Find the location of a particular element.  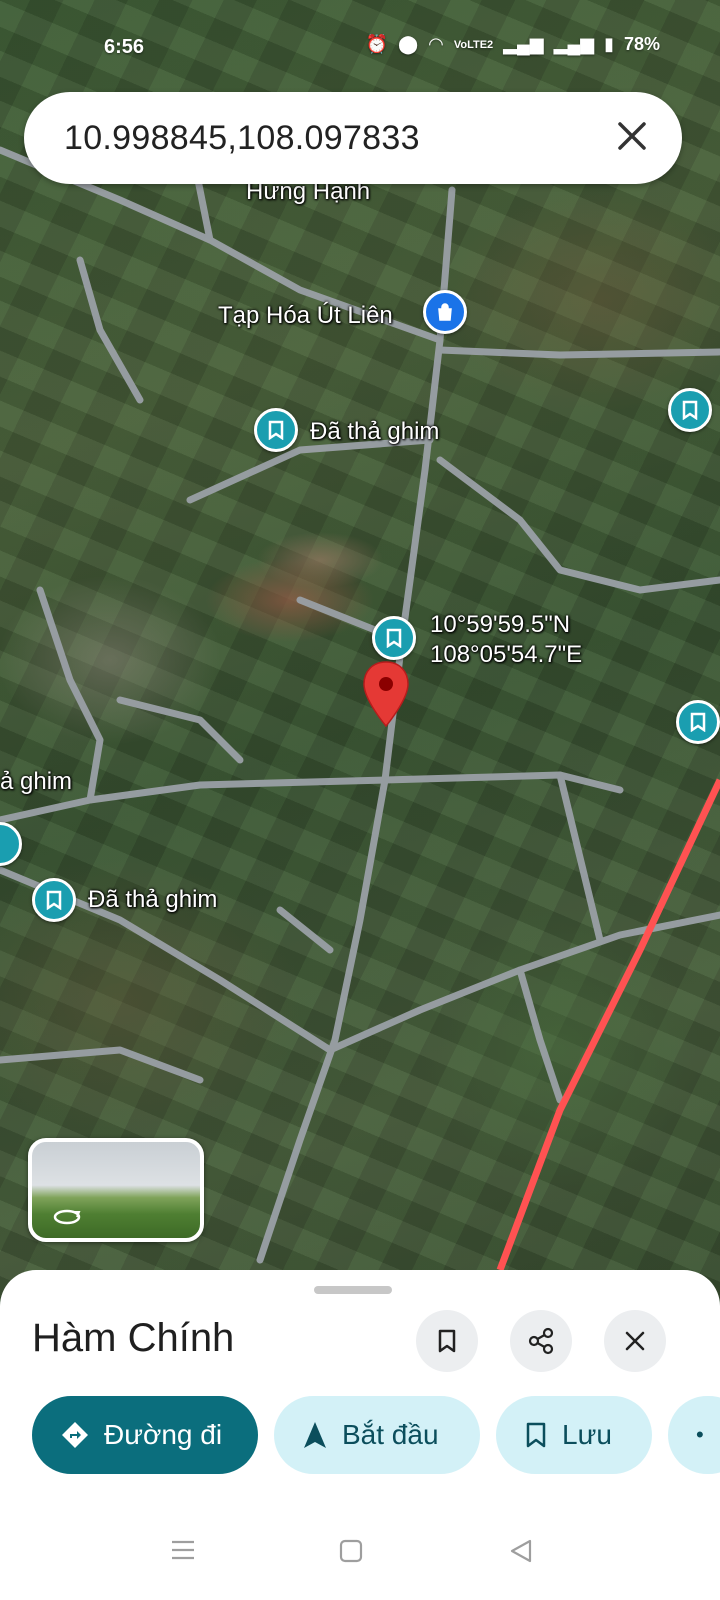

status-time: 6:56 is located at coordinates (124, 47).